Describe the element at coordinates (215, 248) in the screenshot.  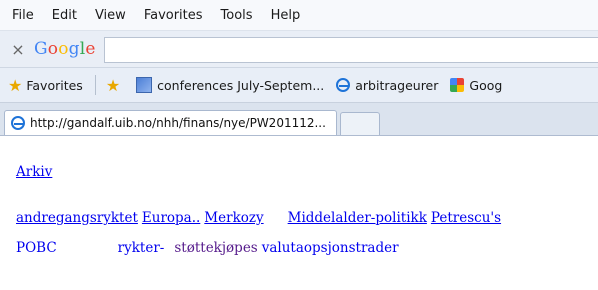
I see `link-stottekjopes: støttekjøpes` at that location.